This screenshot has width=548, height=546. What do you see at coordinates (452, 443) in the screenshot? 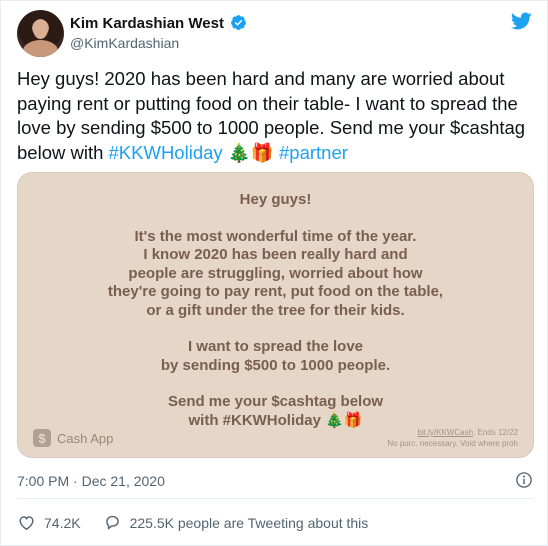
I see `fineprint-disclaimer: No purc. necessary. Void where proh` at bounding box center [452, 443].